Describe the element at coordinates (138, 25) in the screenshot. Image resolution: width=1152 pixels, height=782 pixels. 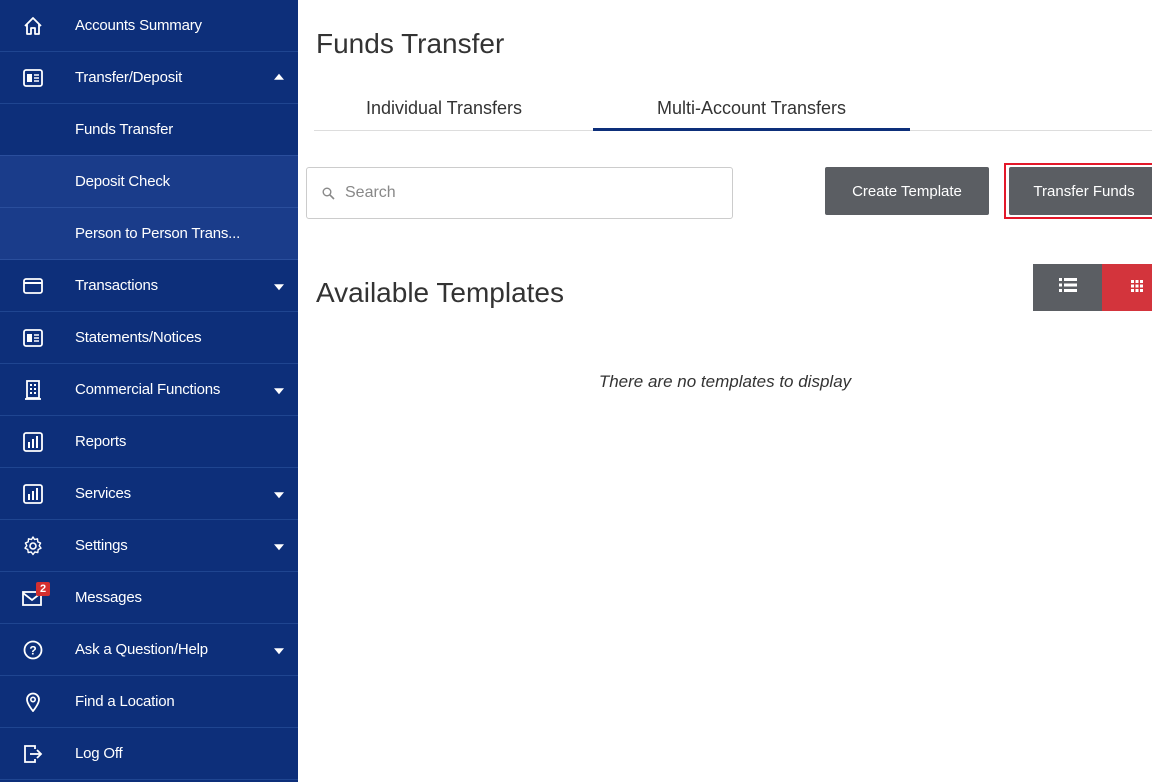
I see `sidebar-item-label: Accounts Summary` at that location.